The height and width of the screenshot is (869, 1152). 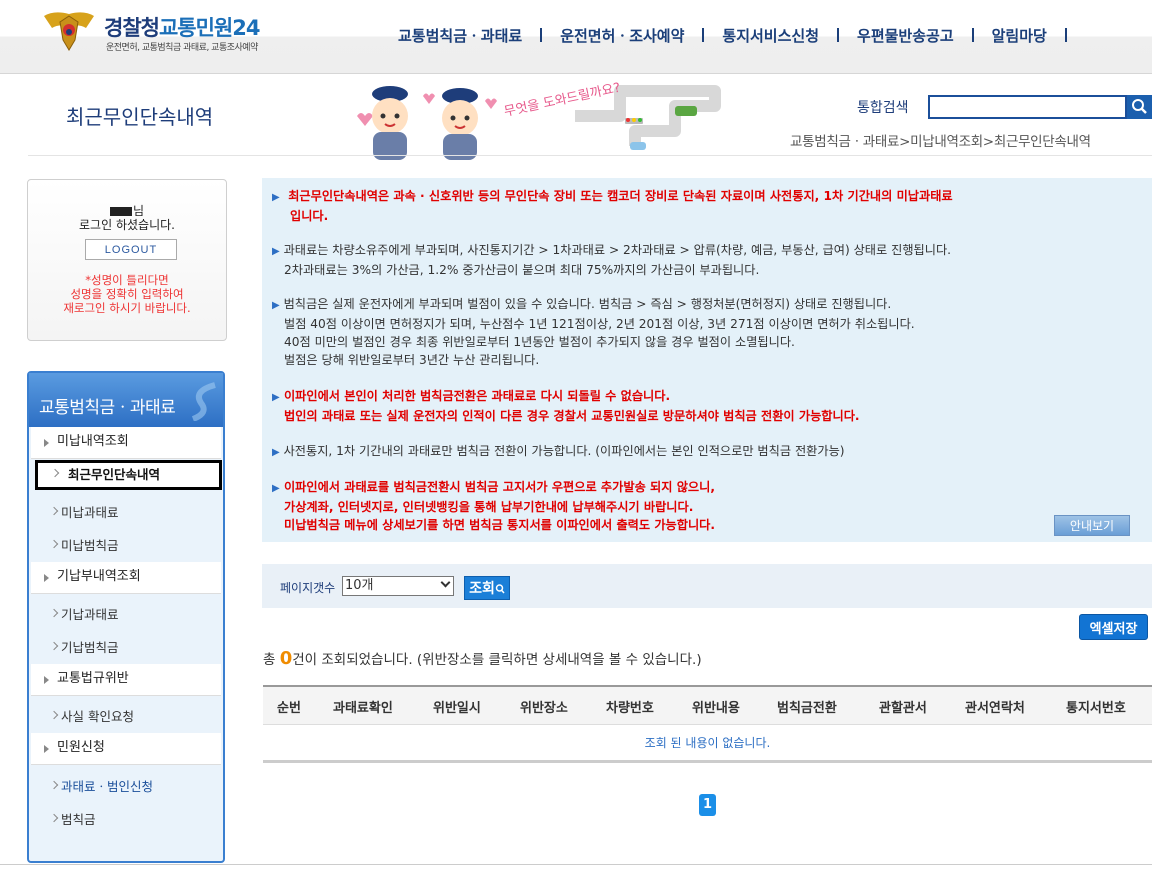 I want to click on sidebar-item-label: 기납범칙금, so click(x=90, y=647).